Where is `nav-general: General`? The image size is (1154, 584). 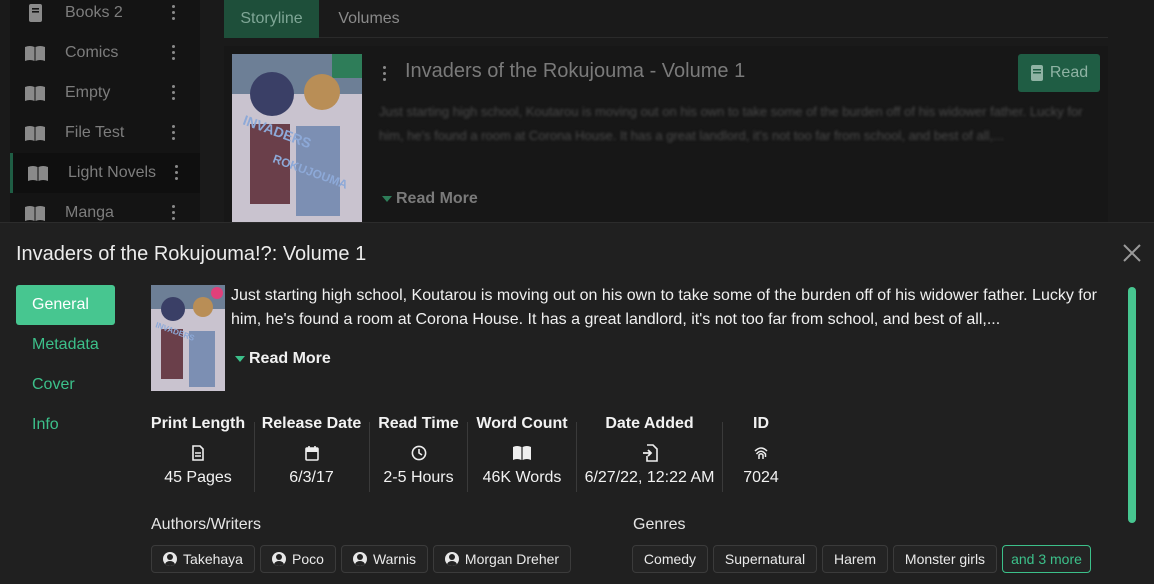
nav-general: General is located at coordinates (65, 305).